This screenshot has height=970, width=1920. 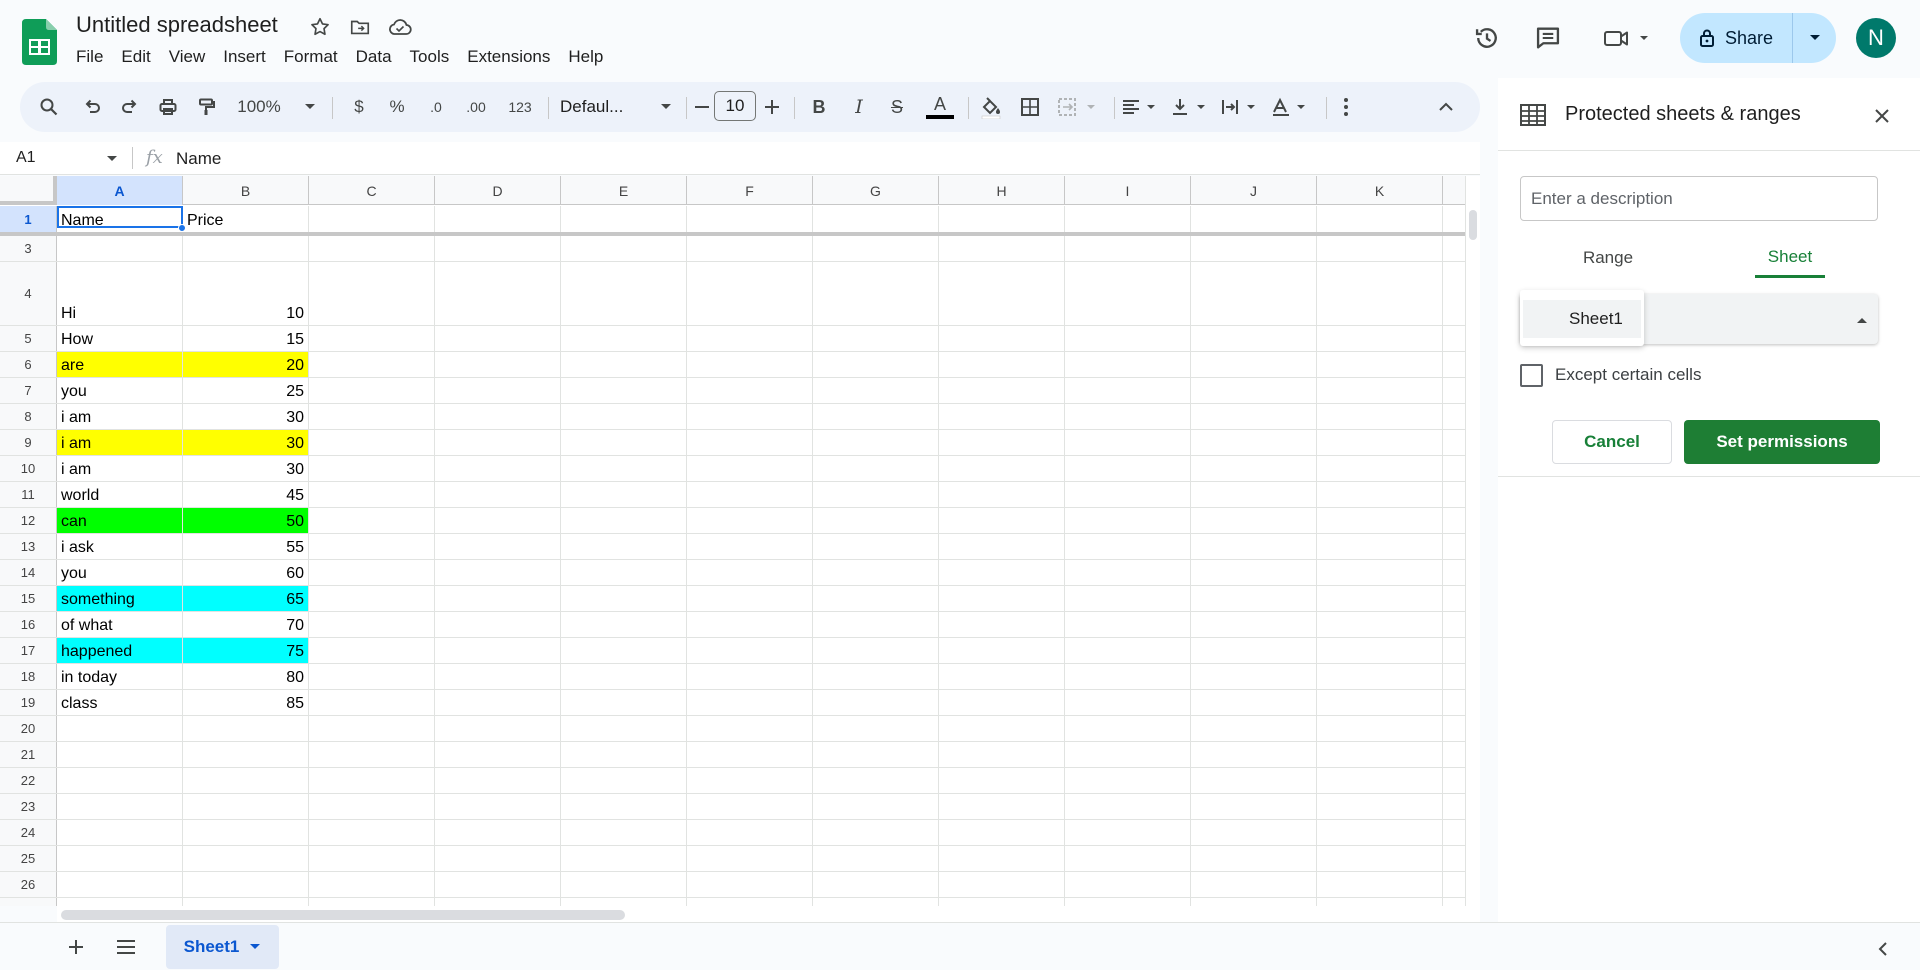 I want to click on cell-a24, so click(x=120, y=832).